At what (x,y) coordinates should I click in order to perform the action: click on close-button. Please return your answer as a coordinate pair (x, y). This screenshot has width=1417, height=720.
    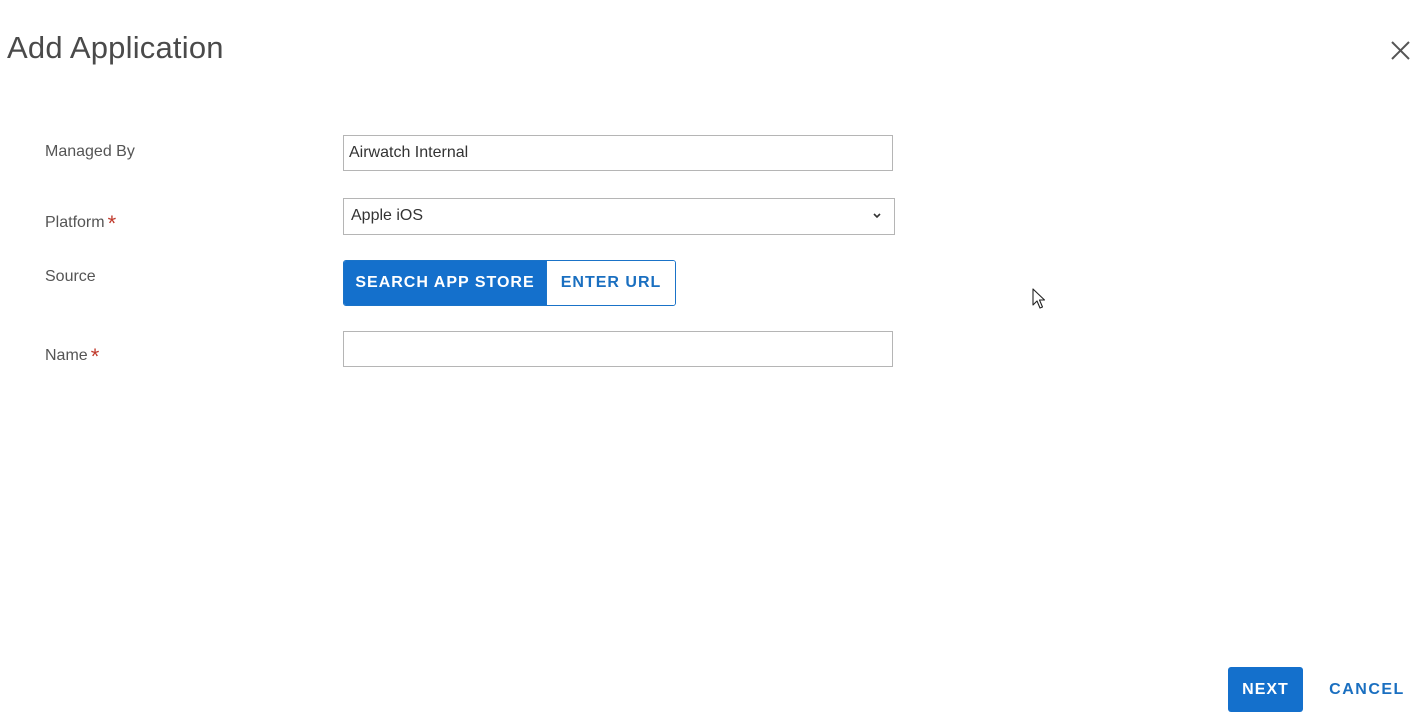
    Looking at the image, I should click on (1401, 51).